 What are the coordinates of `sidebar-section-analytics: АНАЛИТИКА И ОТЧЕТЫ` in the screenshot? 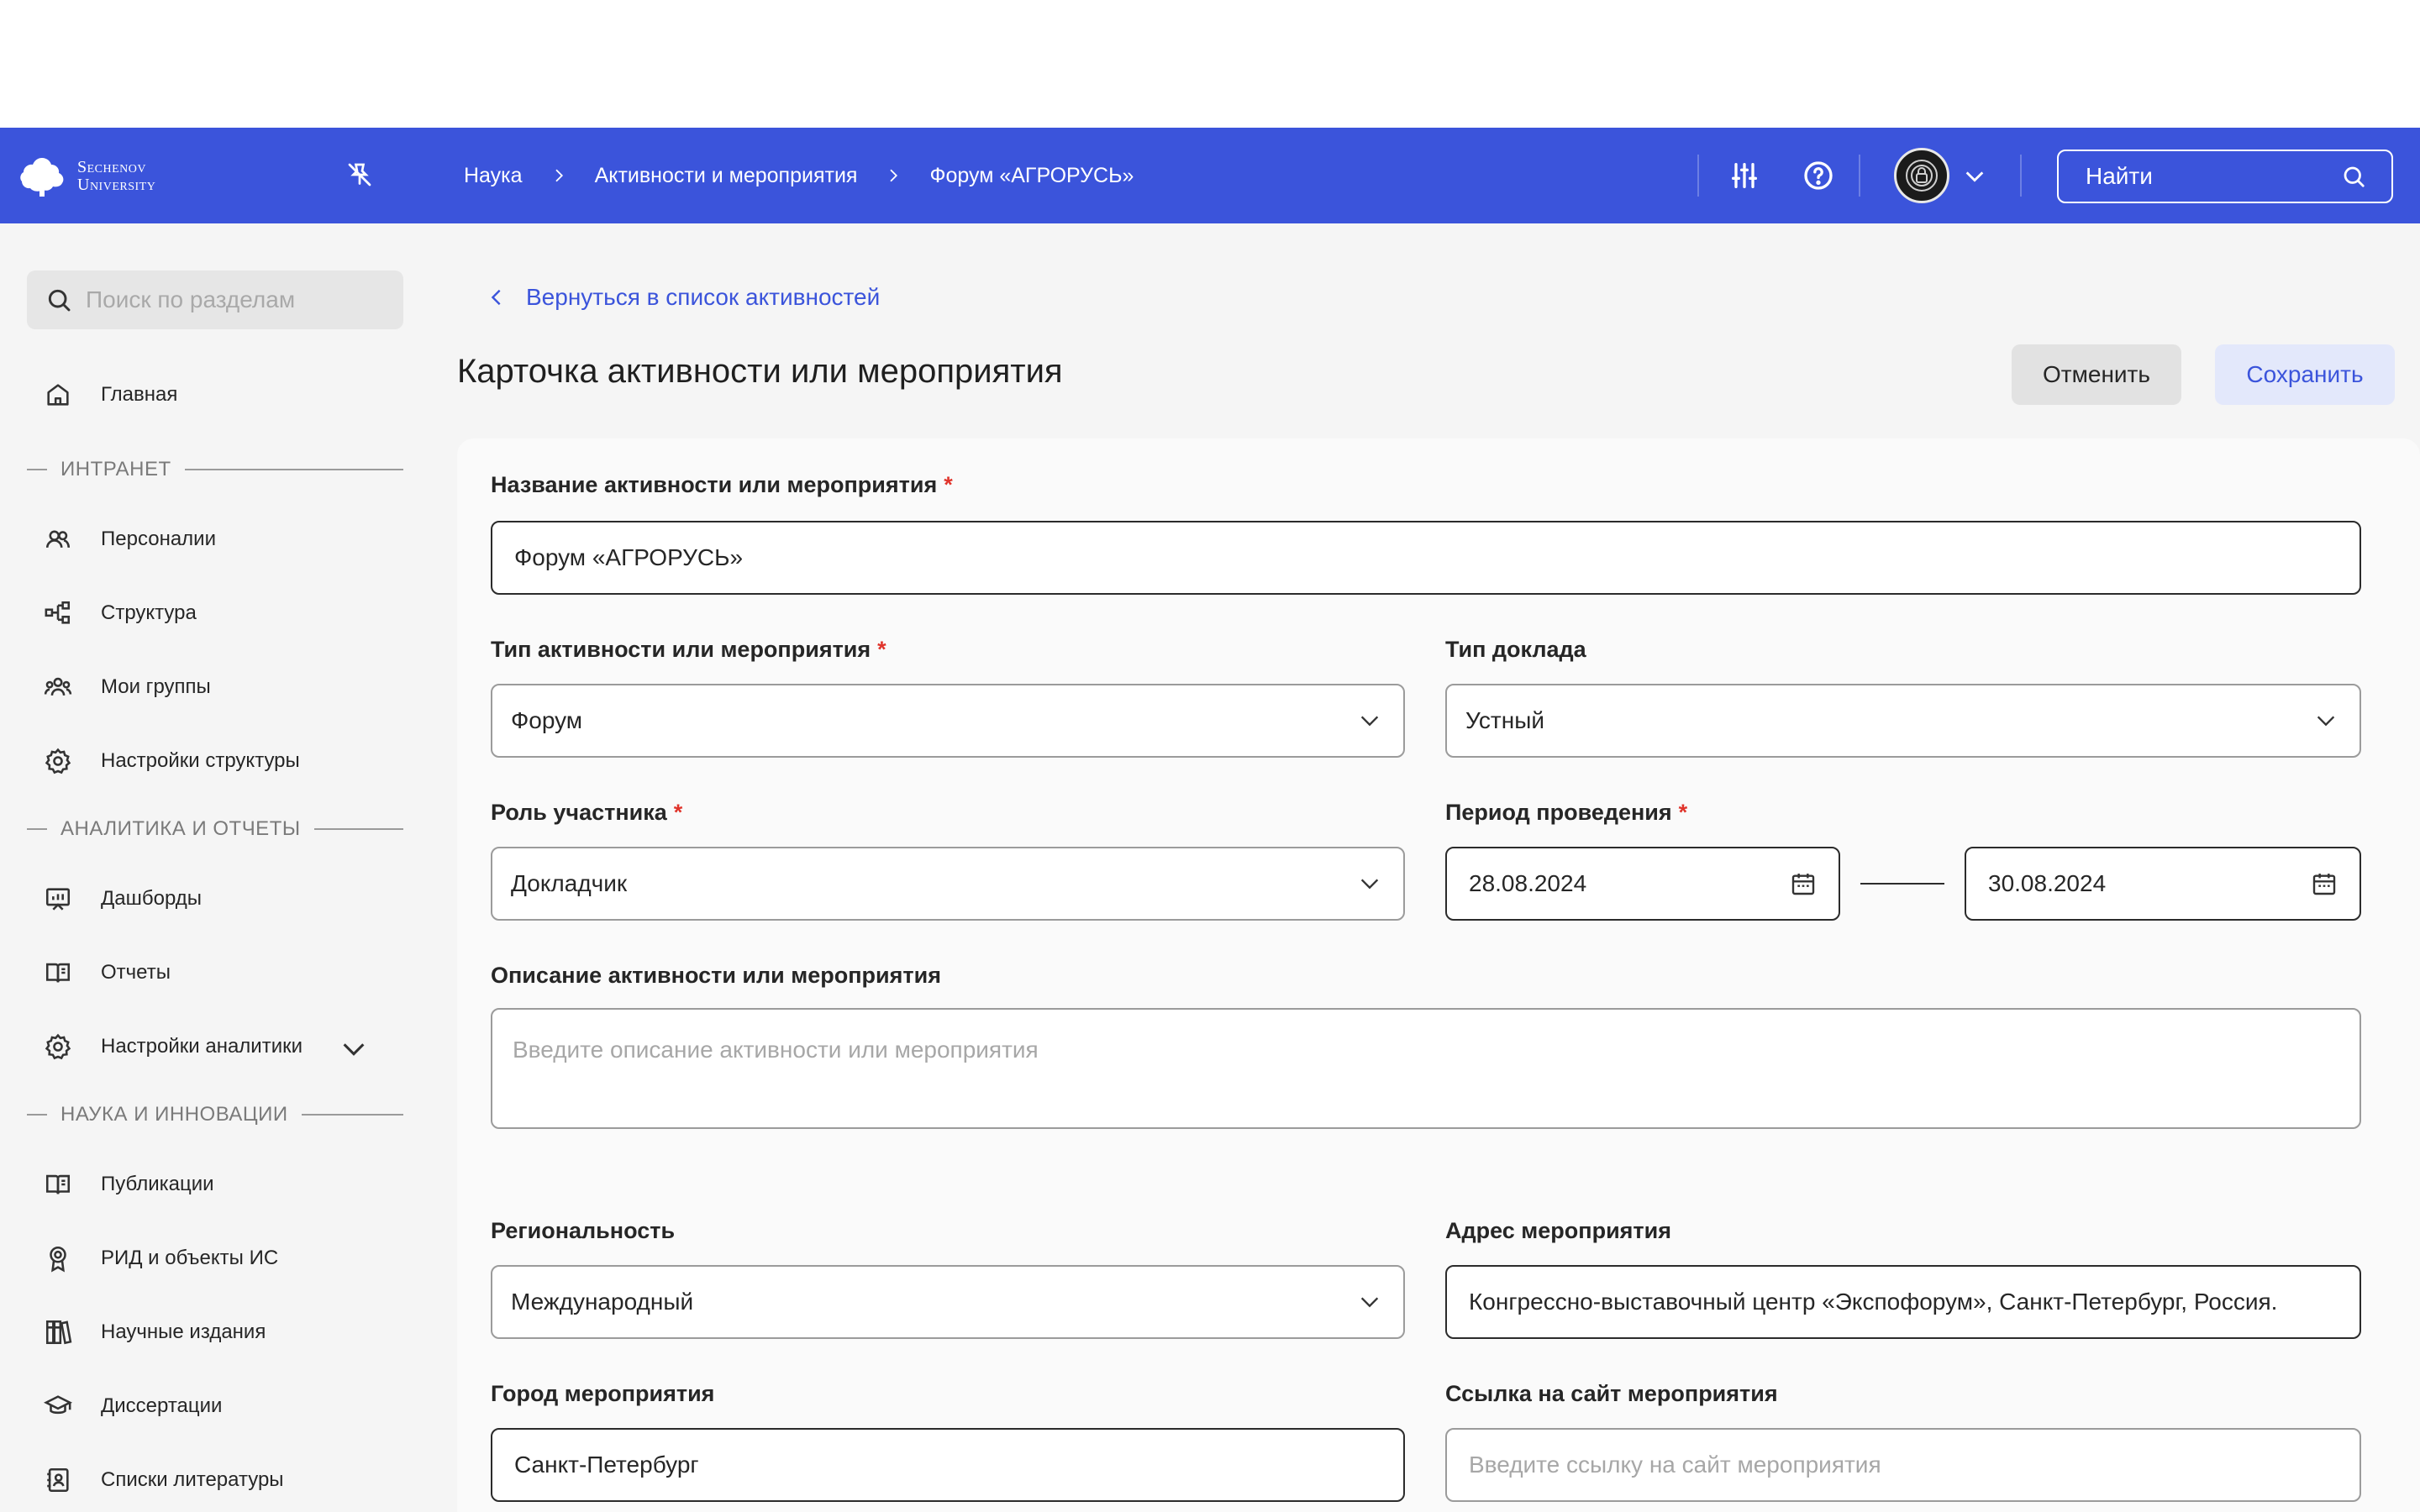 It's located at (215, 829).